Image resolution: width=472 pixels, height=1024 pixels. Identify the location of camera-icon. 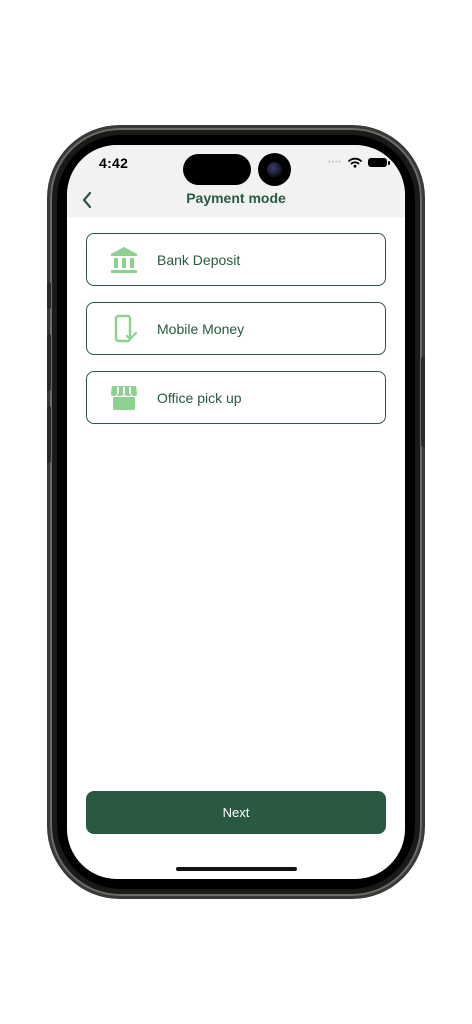
(274, 169).